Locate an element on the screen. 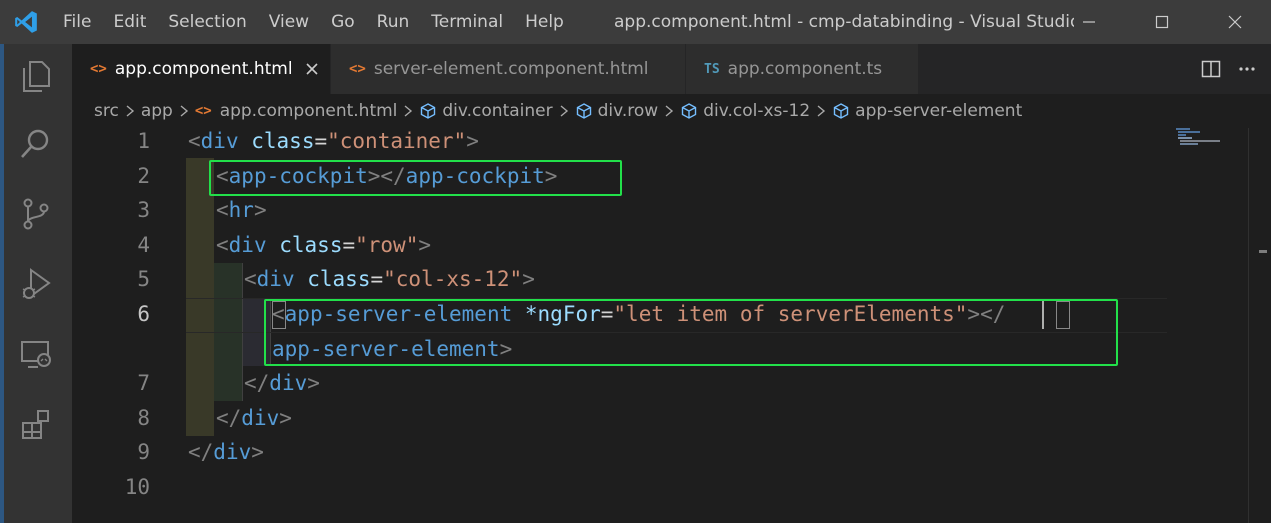  close-window-button is located at coordinates (1234, 22).